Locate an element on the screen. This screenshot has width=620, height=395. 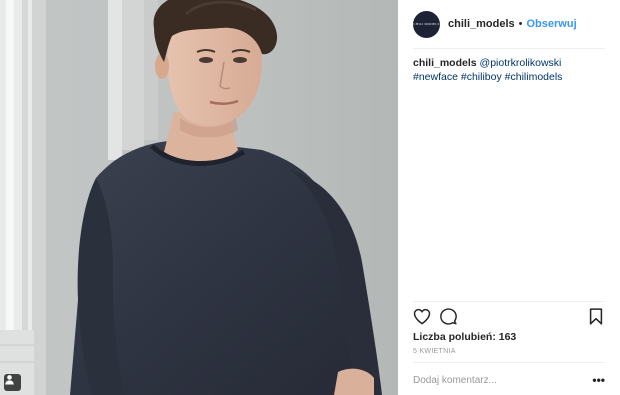
user-tag-icon is located at coordinates (12, 382).